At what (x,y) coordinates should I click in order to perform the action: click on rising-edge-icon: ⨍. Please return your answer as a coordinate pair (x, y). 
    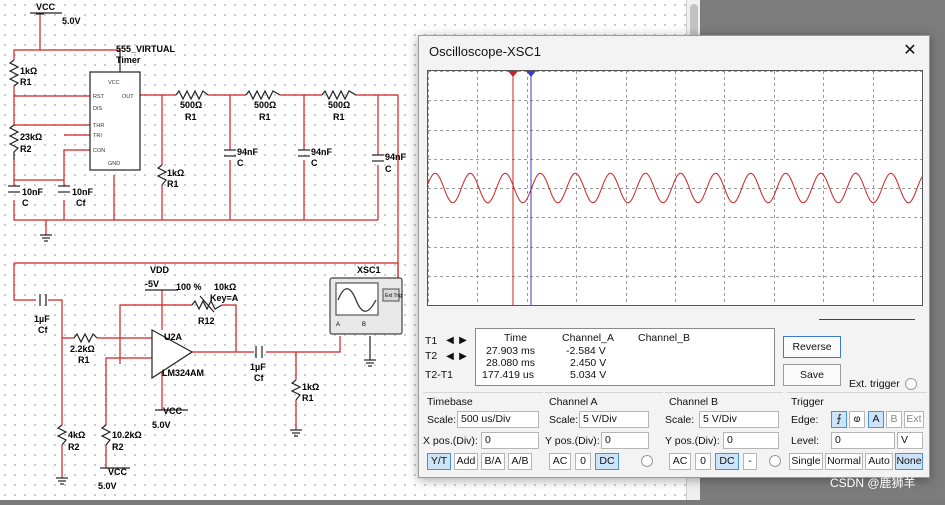
    Looking at the image, I should click on (839, 419).